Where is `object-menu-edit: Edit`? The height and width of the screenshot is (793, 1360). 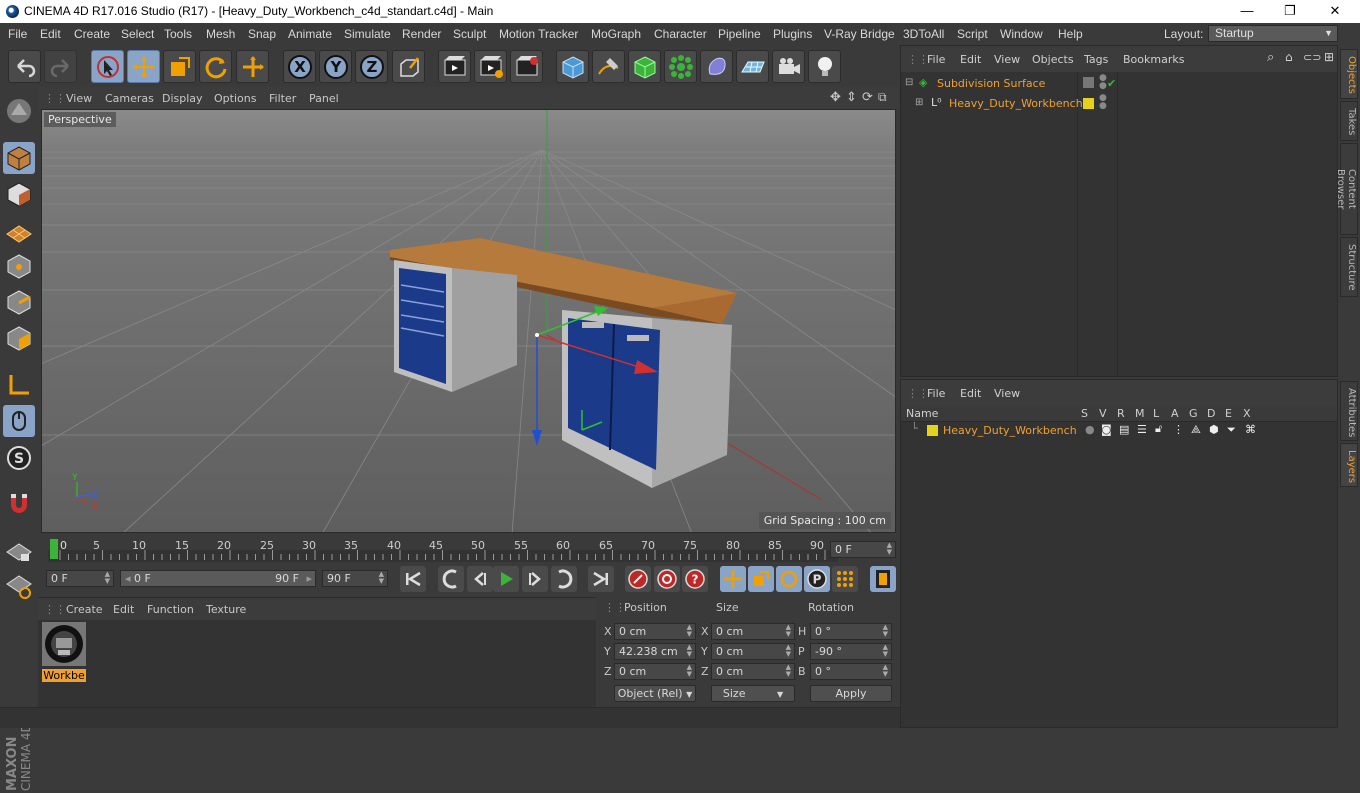
object-menu-edit: Edit is located at coordinates (970, 59).